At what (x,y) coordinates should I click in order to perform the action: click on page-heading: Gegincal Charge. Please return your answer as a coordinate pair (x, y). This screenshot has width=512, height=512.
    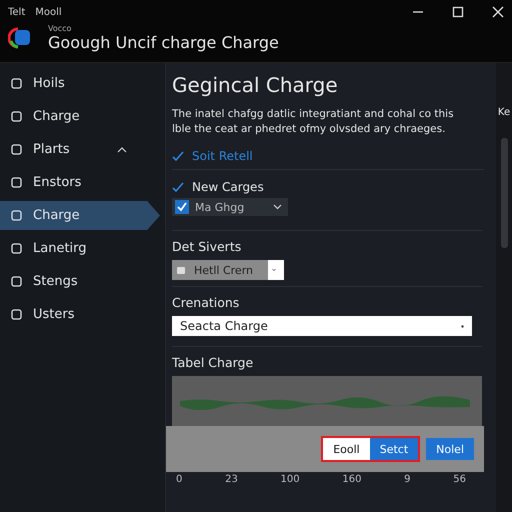
    Looking at the image, I should click on (255, 85).